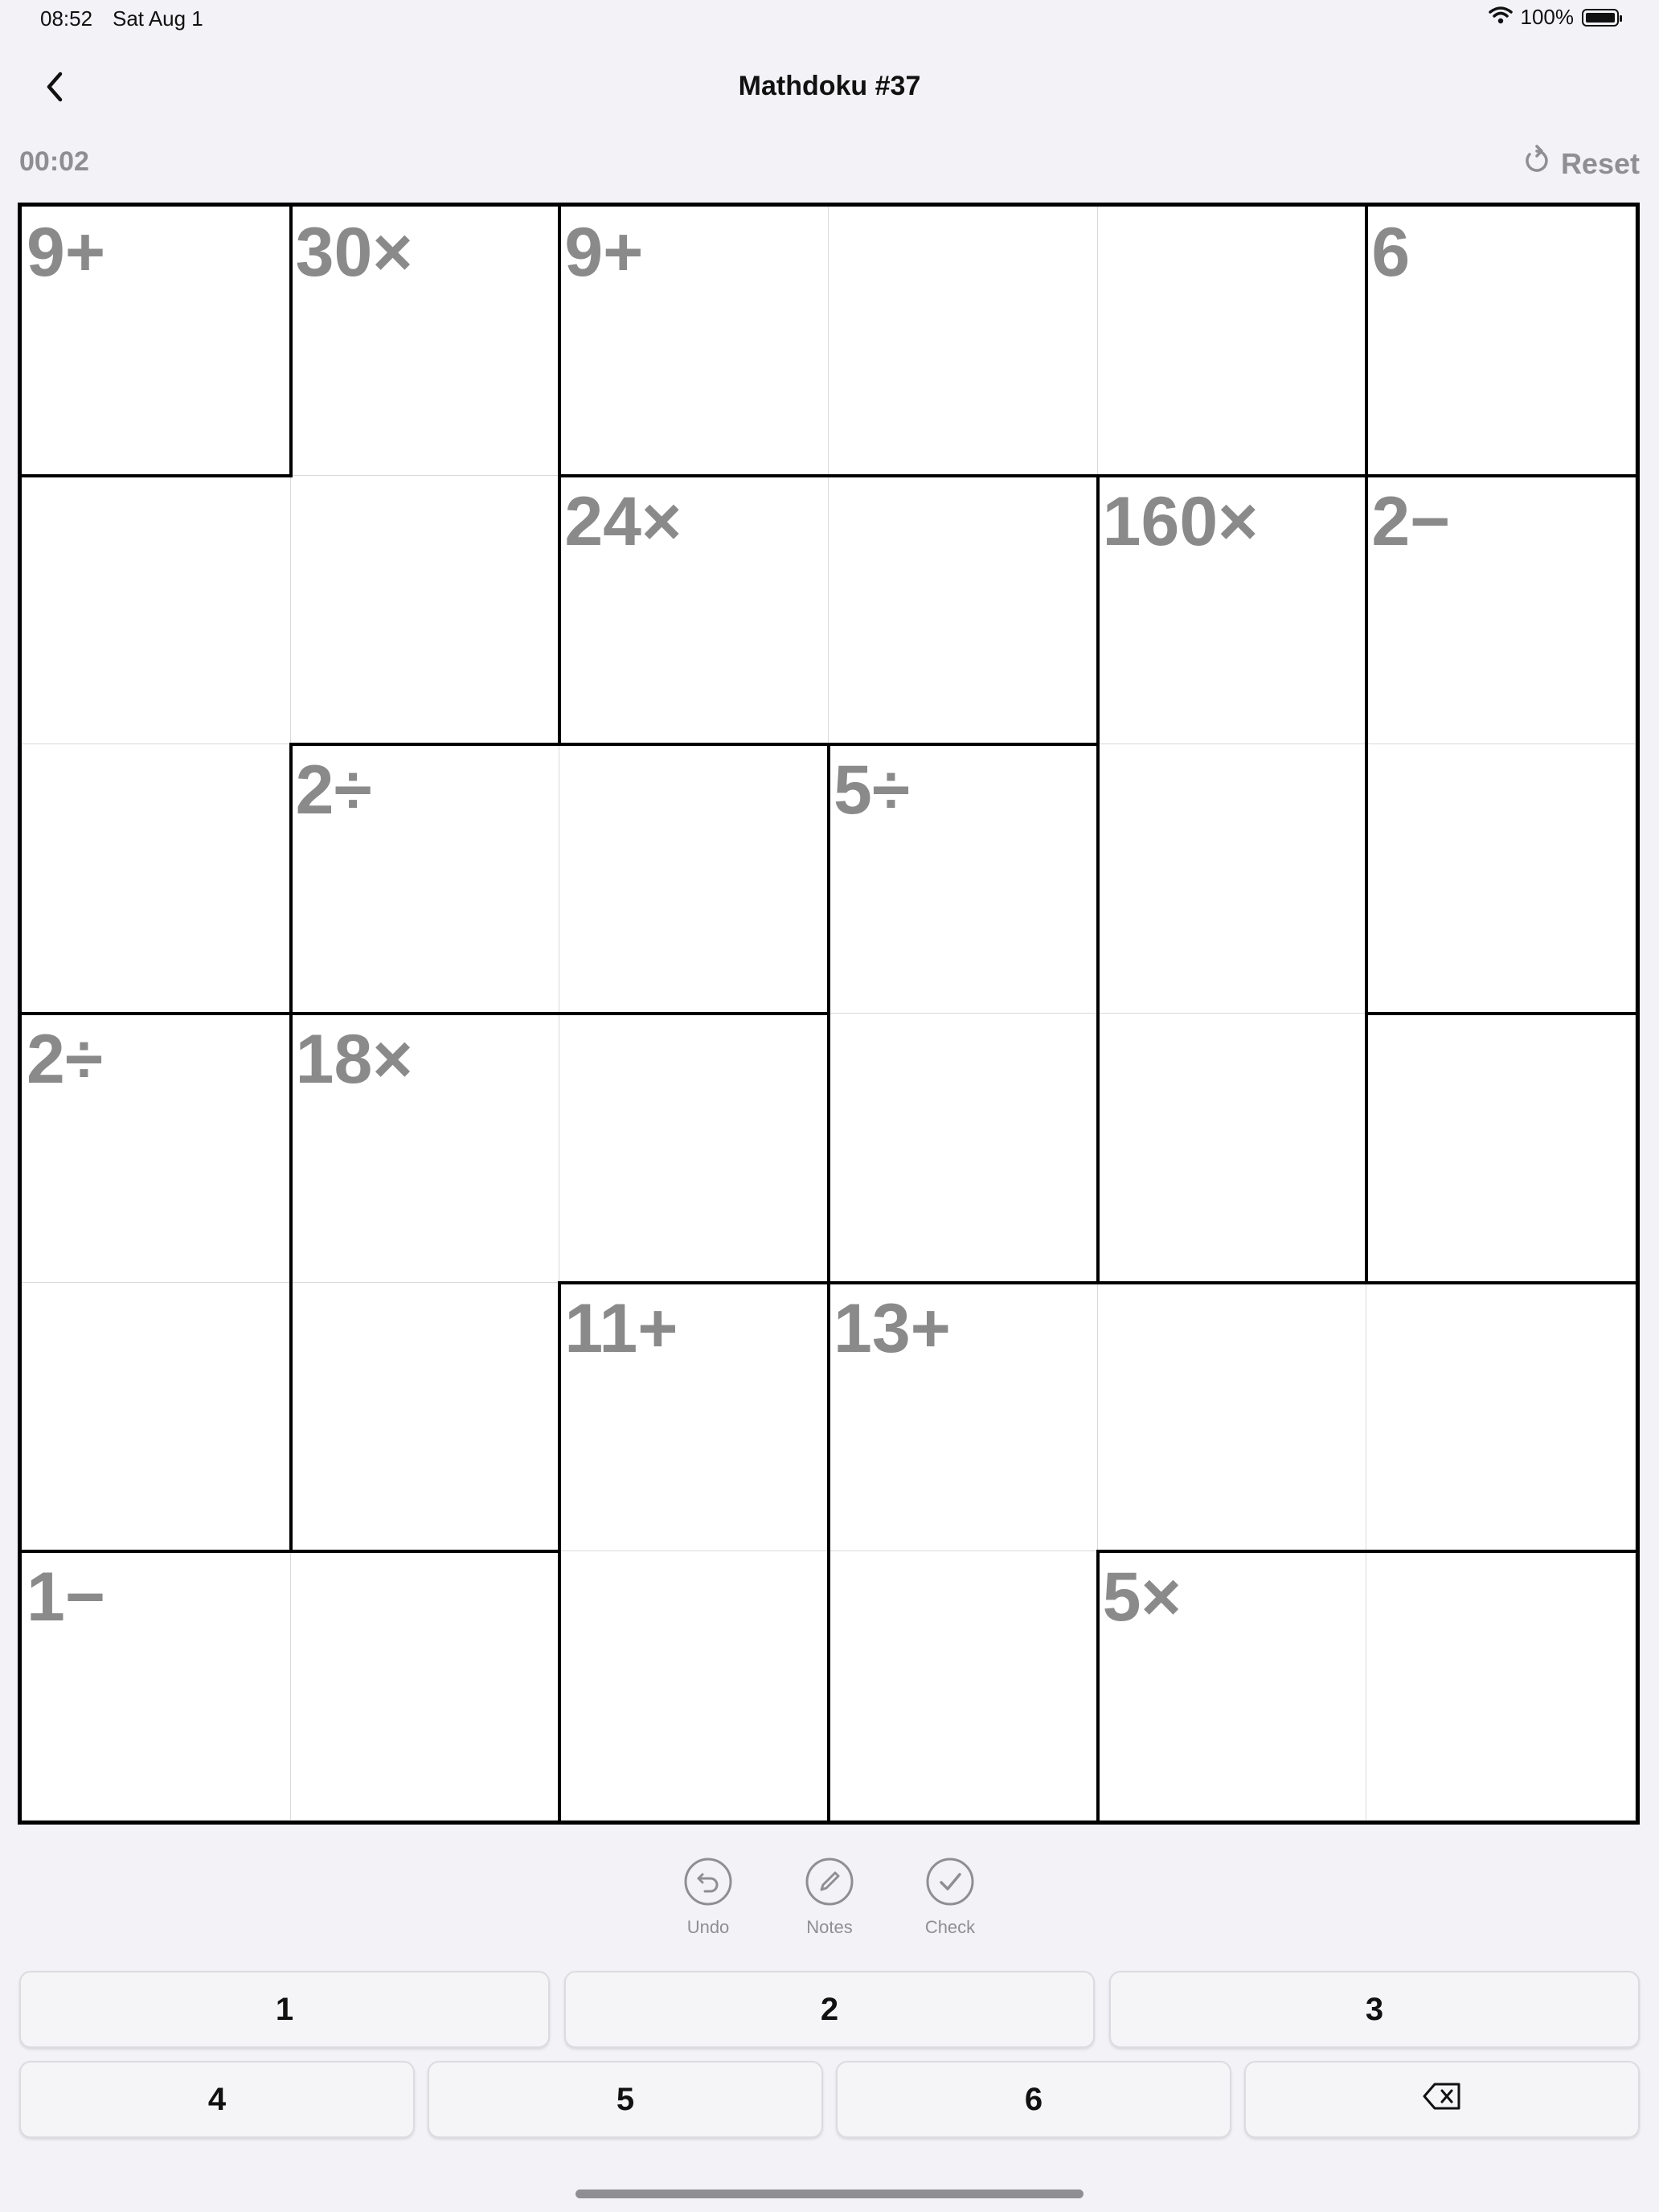  I want to click on battery-percent: 100%, so click(1547, 17).